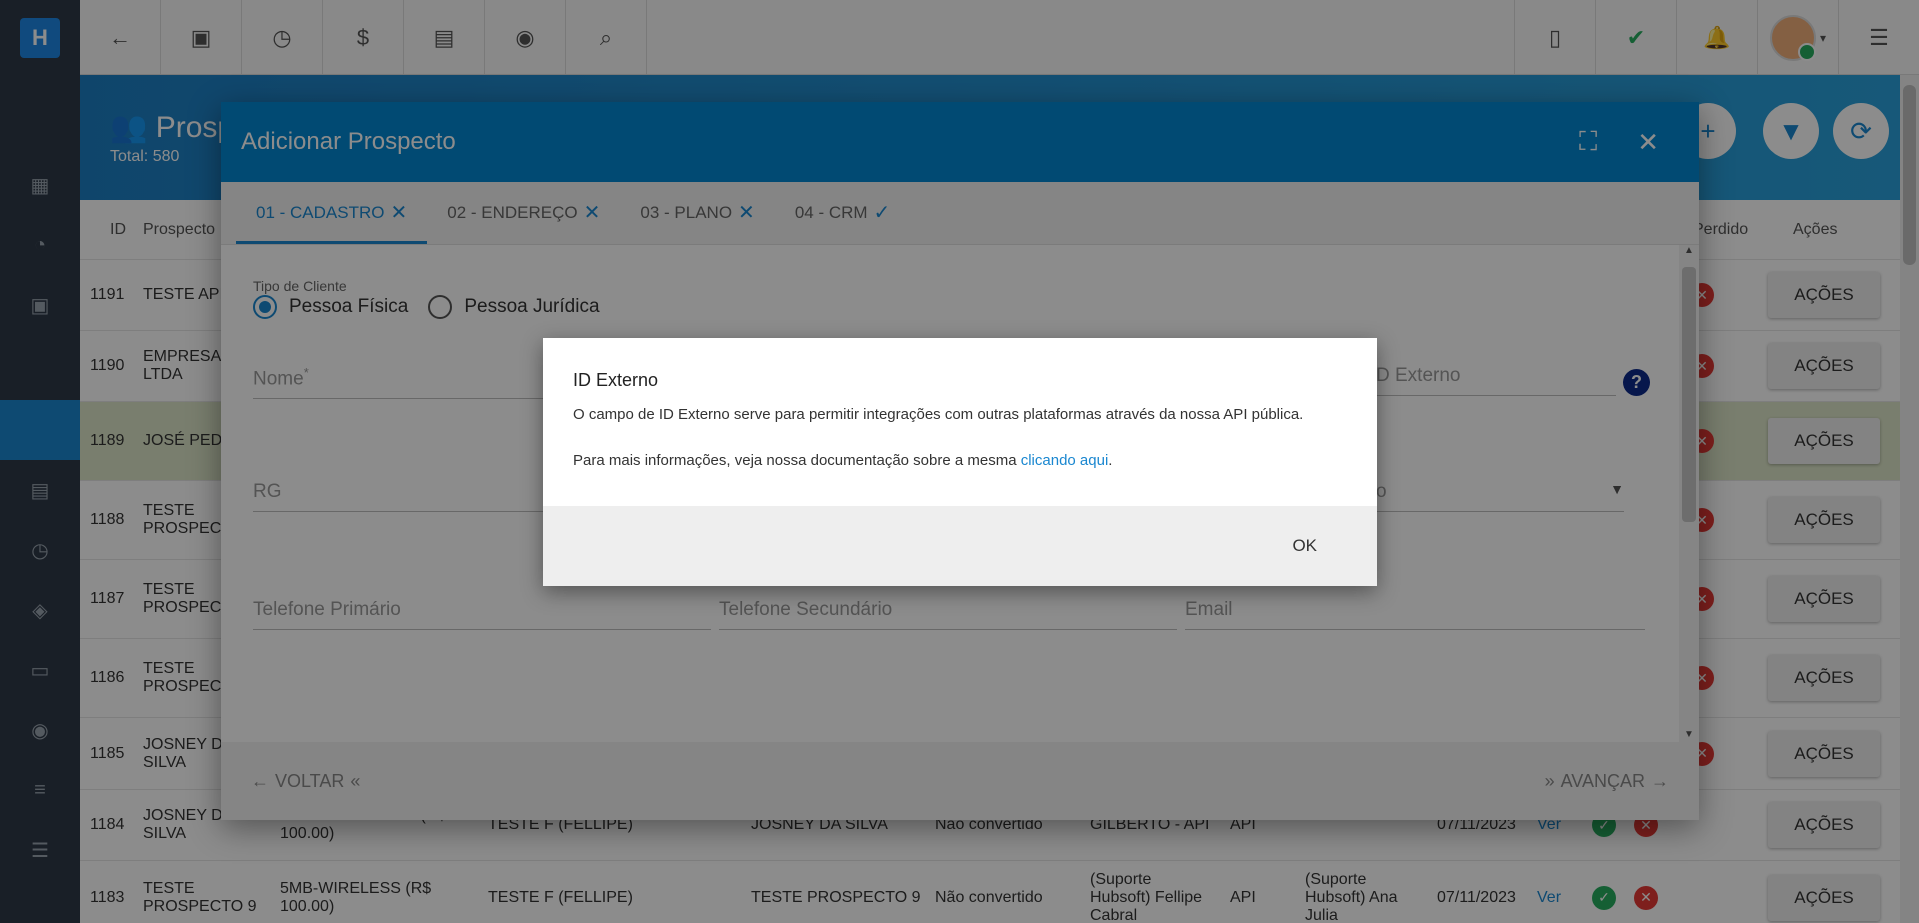 This screenshot has width=1919, height=923. Describe the element at coordinates (1304, 546) in the screenshot. I see `ok-button: OK` at that location.